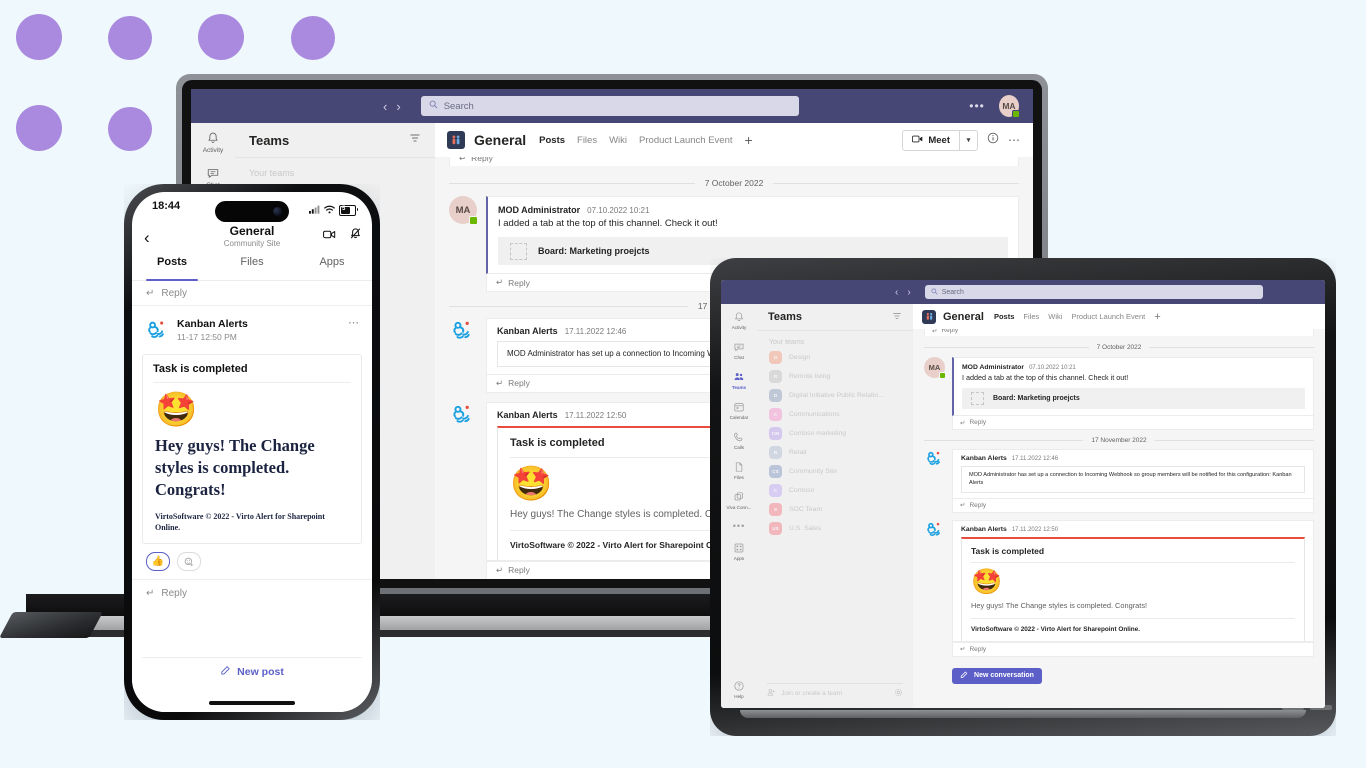 The image size is (1366, 768). Describe the element at coordinates (835, 490) in the screenshot. I see `team-list-item: C Contoso` at that location.